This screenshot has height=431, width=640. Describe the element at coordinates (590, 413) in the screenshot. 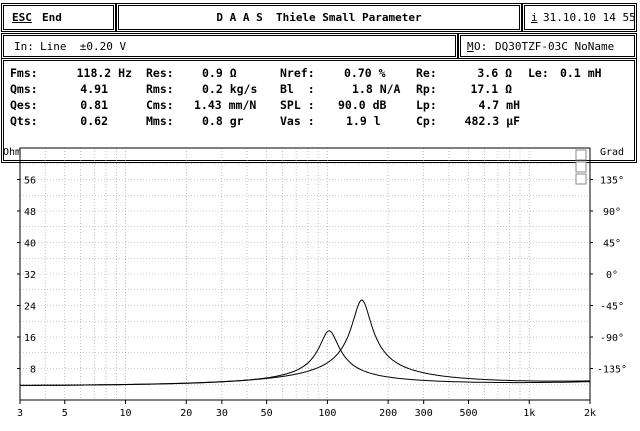

I see `x-tick-label: 2k` at that location.